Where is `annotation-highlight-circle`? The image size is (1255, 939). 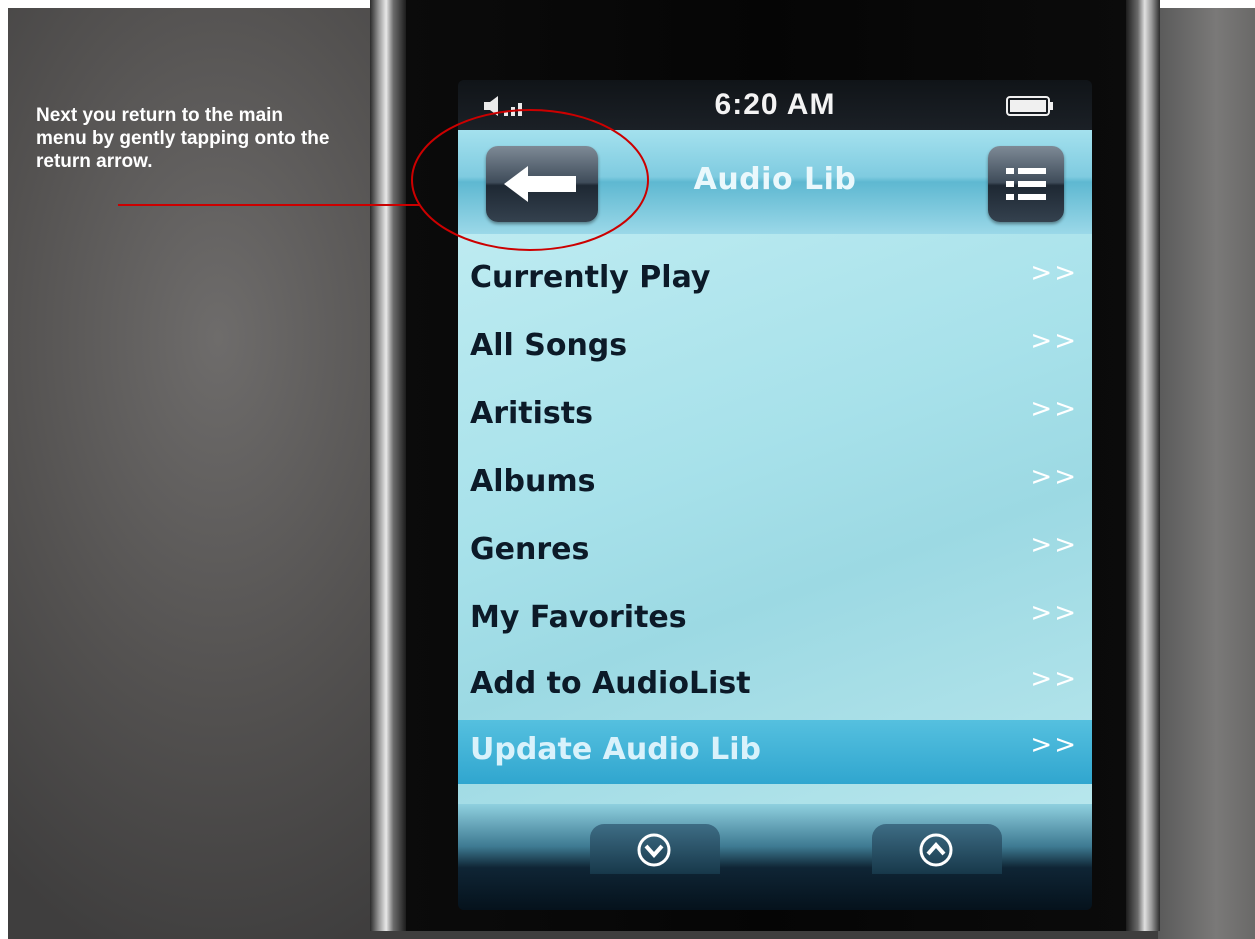
annotation-highlight-circle is located at coordinates (530, 180).